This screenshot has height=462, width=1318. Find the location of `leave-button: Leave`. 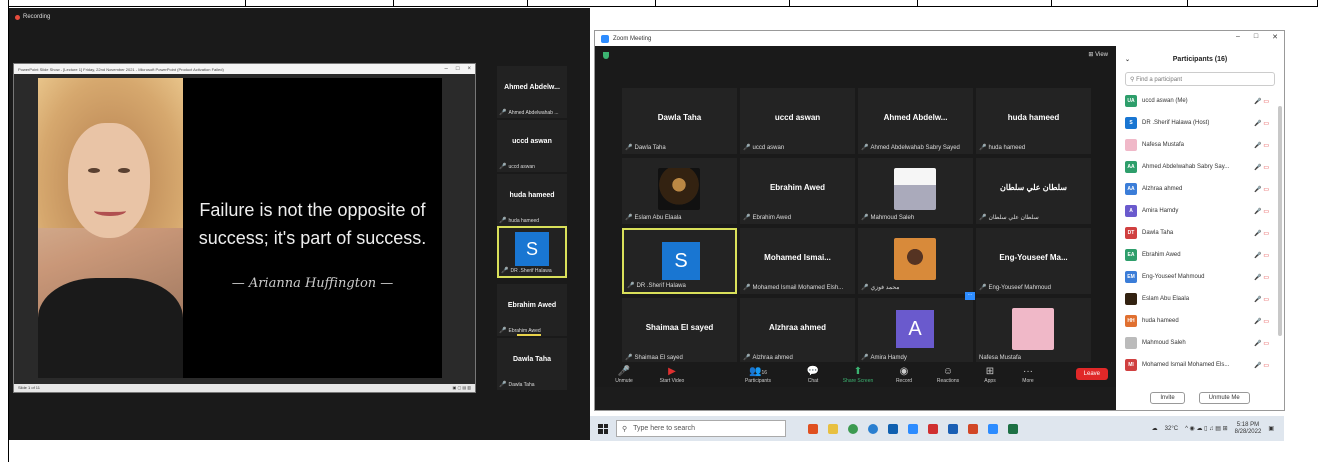

leave-button: Leave is located at coordinates (1091, 374).